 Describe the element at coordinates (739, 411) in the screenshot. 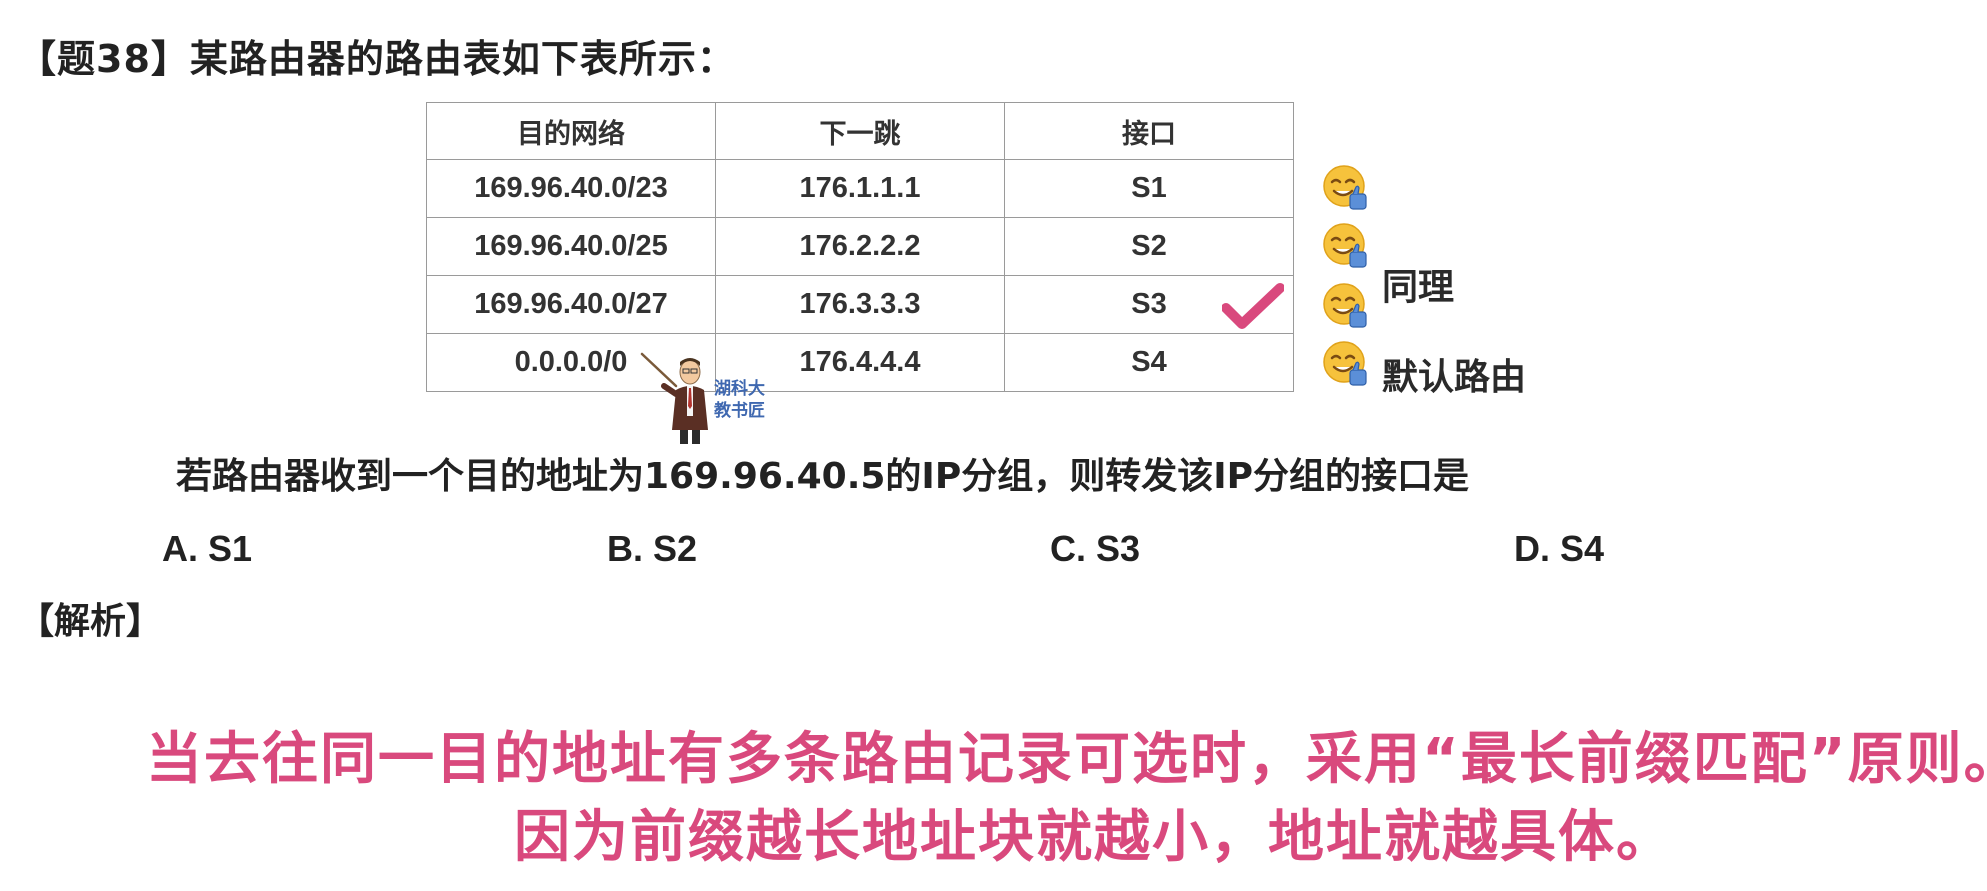

I see `watermark-line-2: 教书匠` at that location.